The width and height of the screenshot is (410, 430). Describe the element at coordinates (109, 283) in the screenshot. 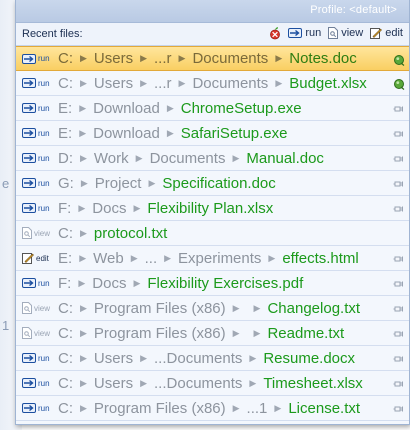

I see `path-segment: Docs` at that location.